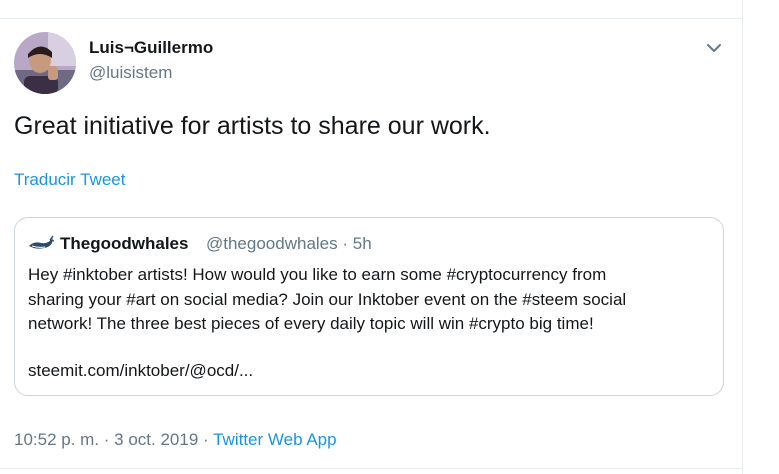  I want to click on author-handle: @luisistem, so click(130, 73).